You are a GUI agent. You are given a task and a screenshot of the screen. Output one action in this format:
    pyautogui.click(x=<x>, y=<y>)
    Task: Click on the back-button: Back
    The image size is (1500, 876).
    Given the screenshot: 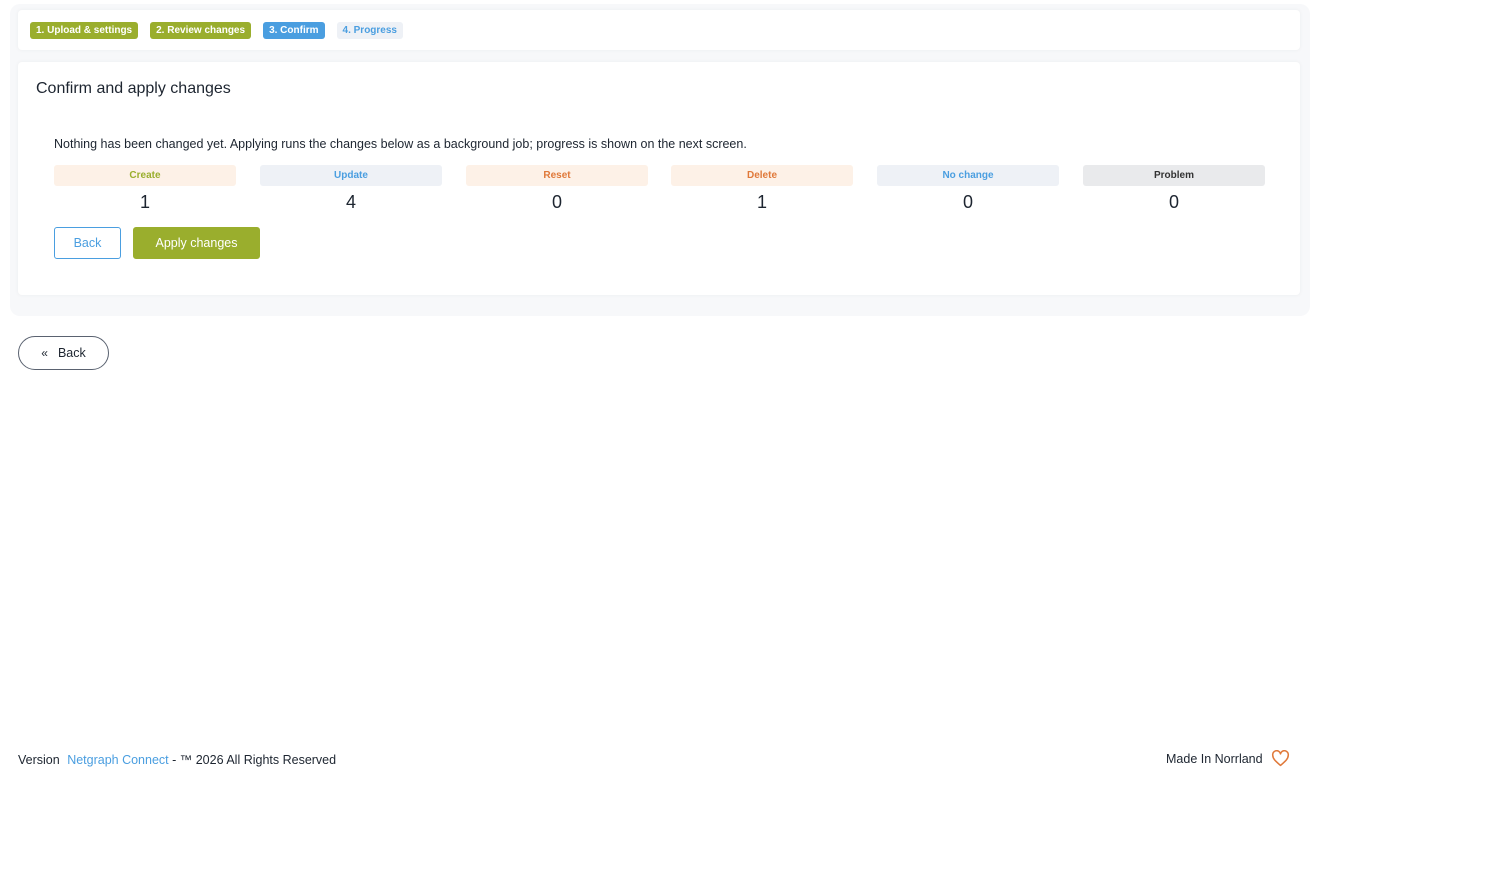 What is the action you would take?
    pyautogui.click(x=87, y=243)
    